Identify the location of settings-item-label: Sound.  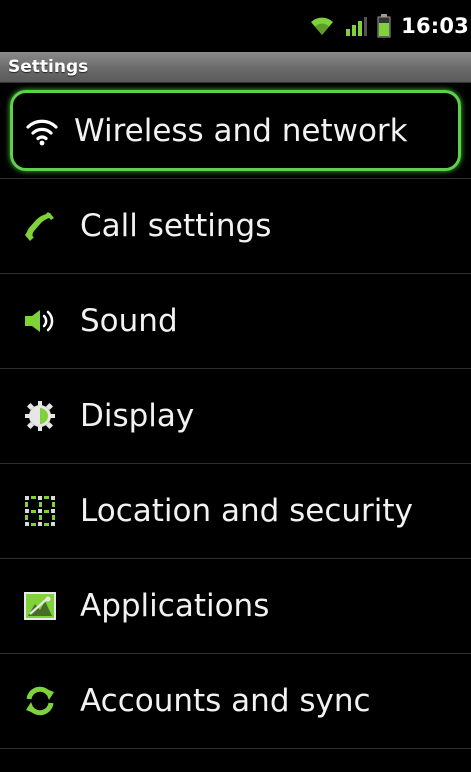
(129, 321).